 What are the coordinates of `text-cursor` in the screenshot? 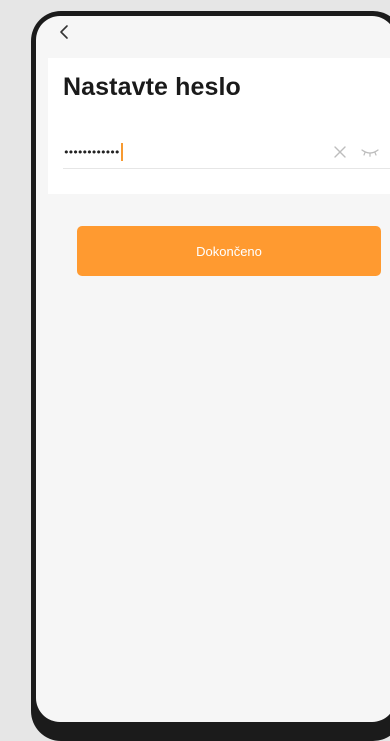 It's located at (122, 152).